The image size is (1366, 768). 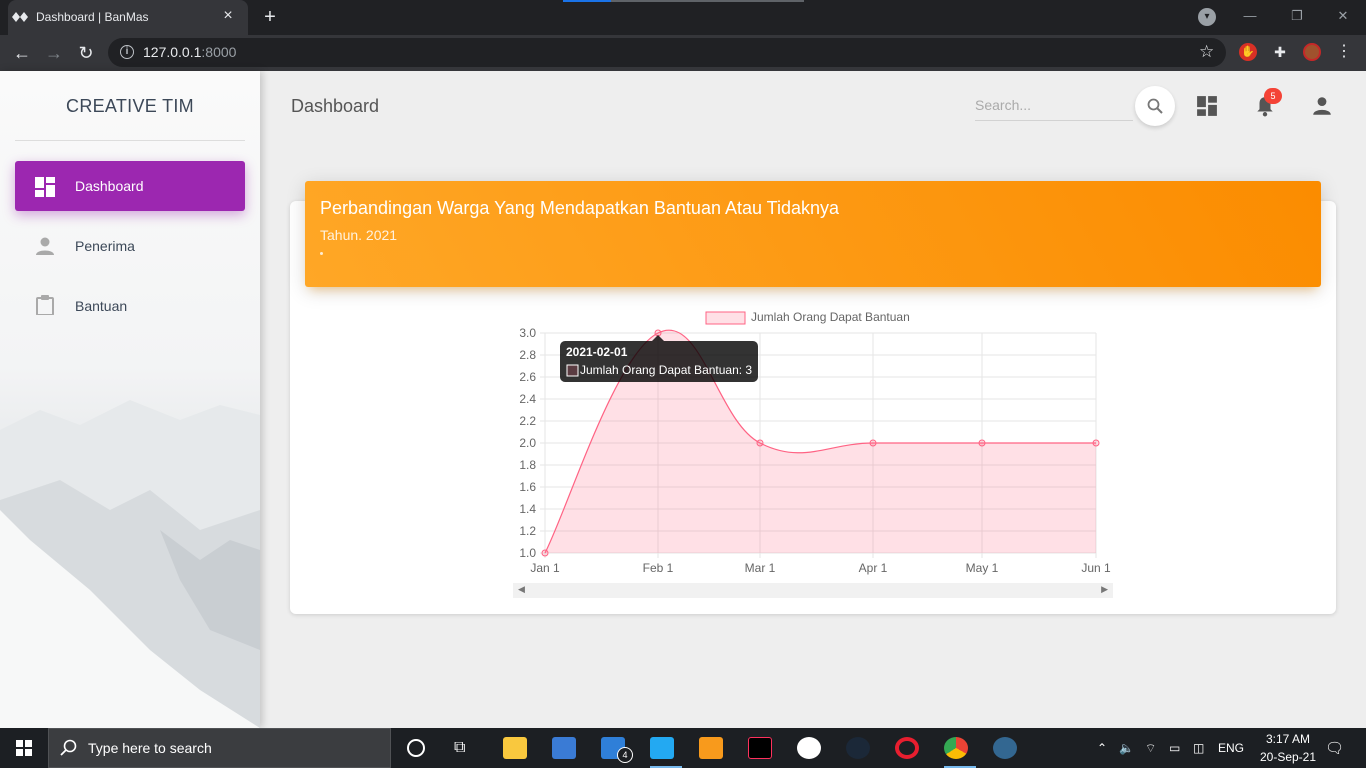 I want to click on new-tab-button: +, so click(x=270, y=17).